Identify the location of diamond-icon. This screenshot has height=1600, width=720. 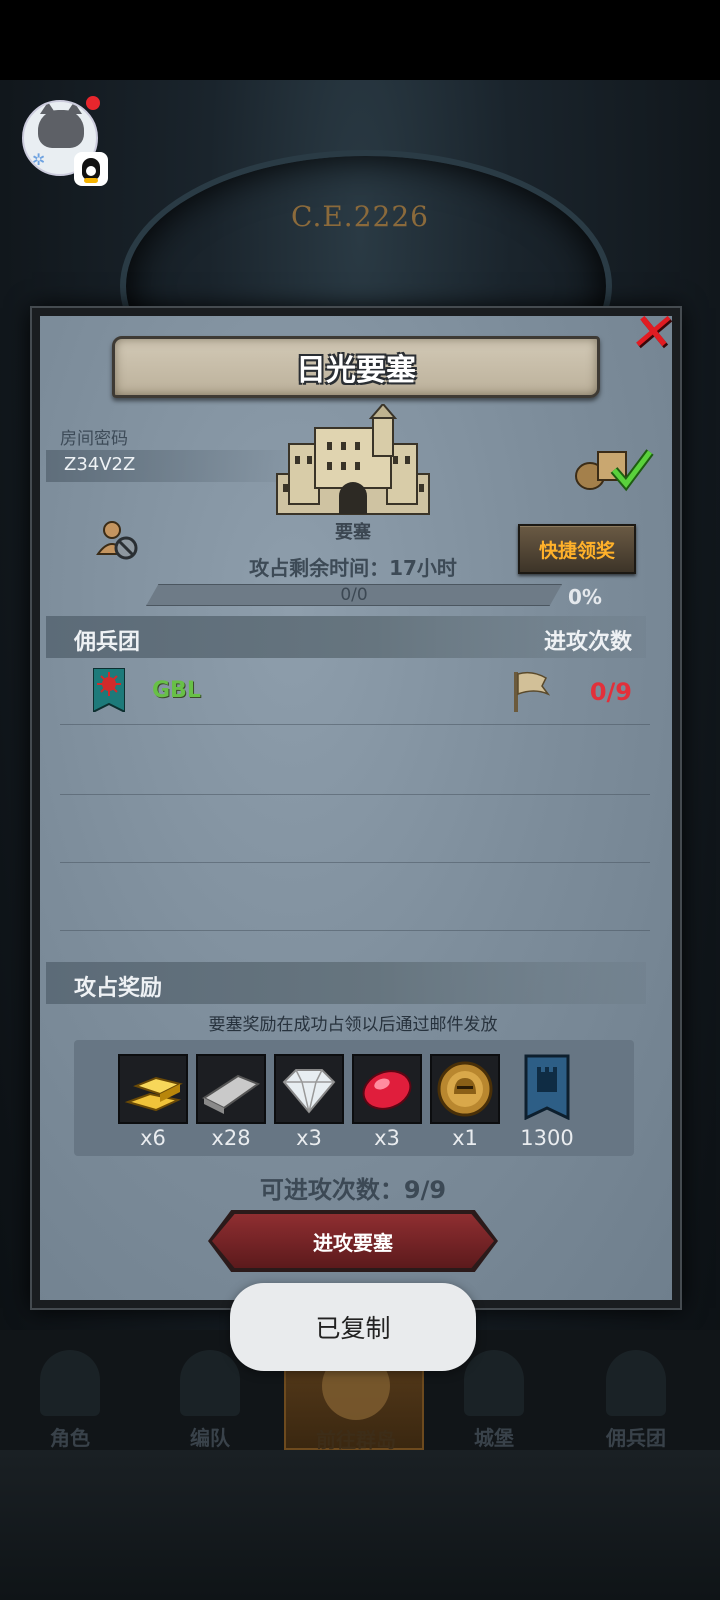
(309, 1091).